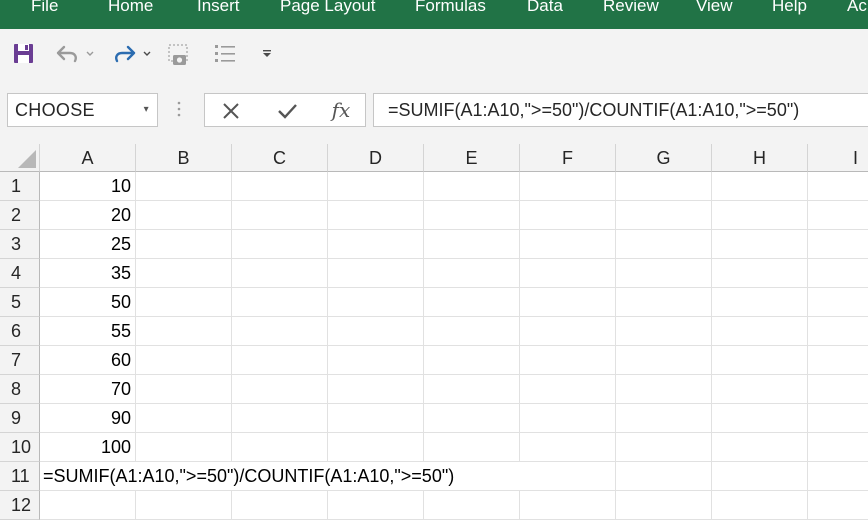 This screenshot has height=520, width=868. What do you see at coordinates (472, 186) in the screenshot?
I see `cell-e1` at bounding box center [472, 186].